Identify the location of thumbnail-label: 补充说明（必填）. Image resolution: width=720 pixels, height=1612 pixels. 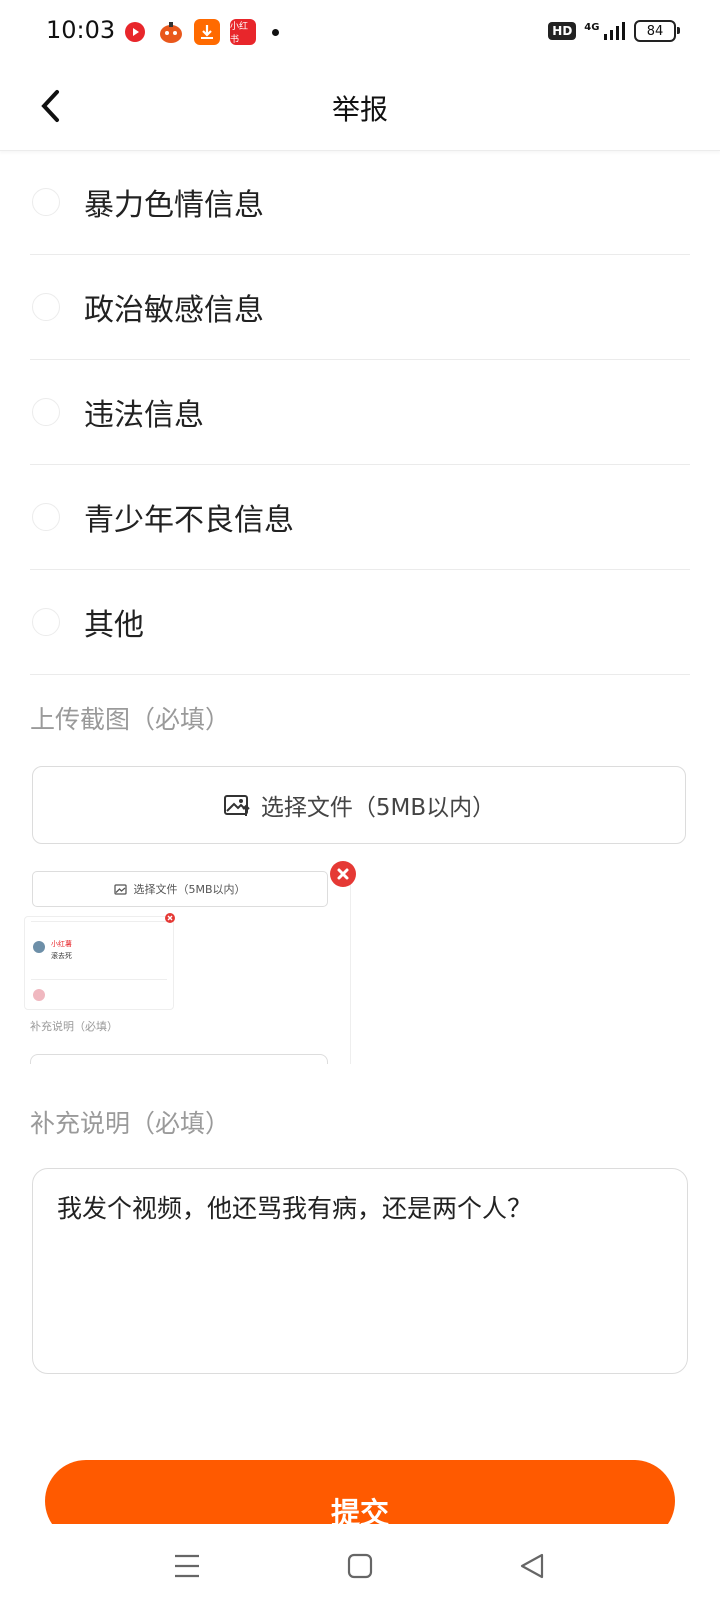
(74, 1026).